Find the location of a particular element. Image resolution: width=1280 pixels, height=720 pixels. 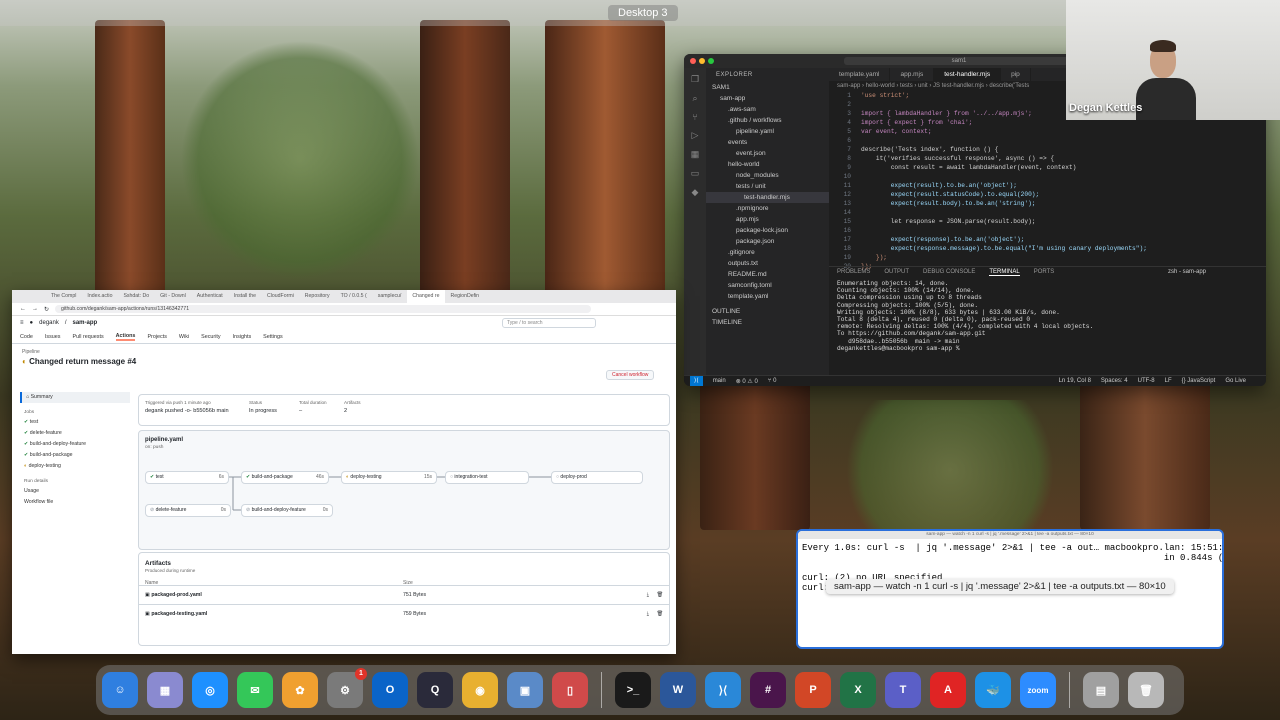

download-icon: ⤓ is located at coordinates (648, 614).